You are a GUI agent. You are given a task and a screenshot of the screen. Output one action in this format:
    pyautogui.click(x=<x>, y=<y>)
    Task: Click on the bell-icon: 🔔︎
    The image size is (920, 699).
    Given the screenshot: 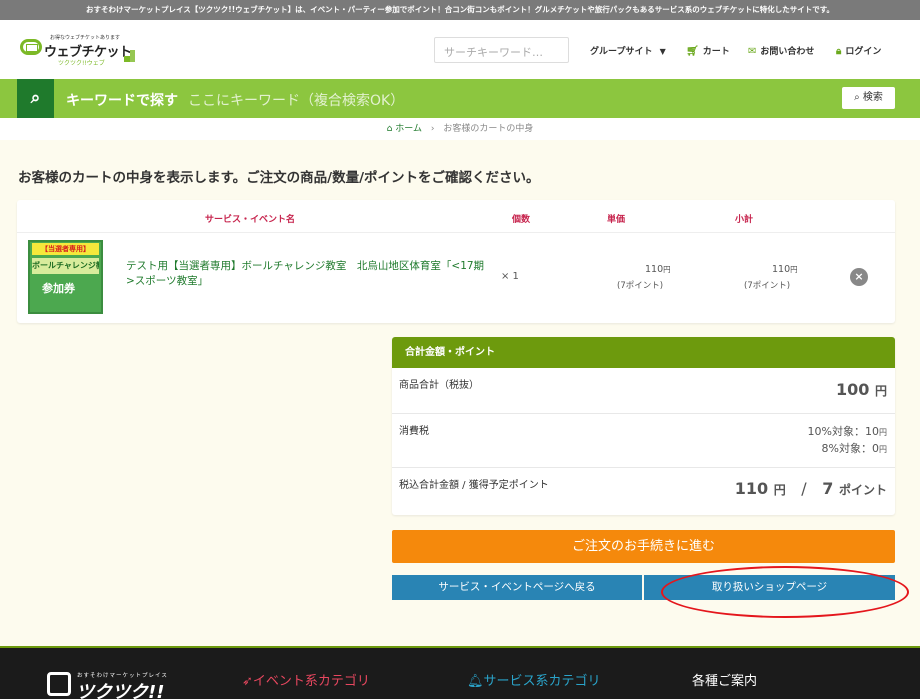 What is the action you would take?
    pyautogui.click(x=475, y=681)
    